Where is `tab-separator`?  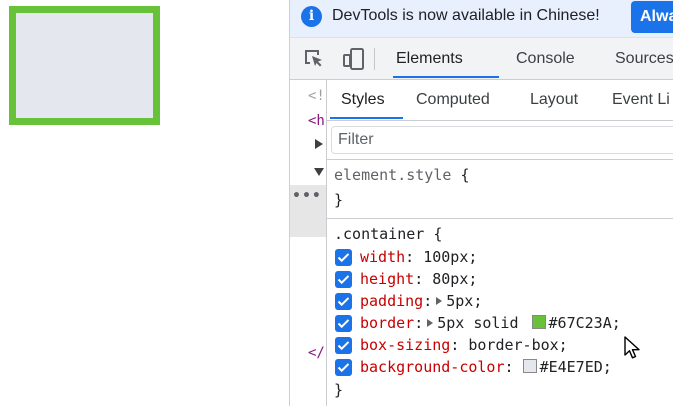
tab-separator is located at coordinates (374, 59).